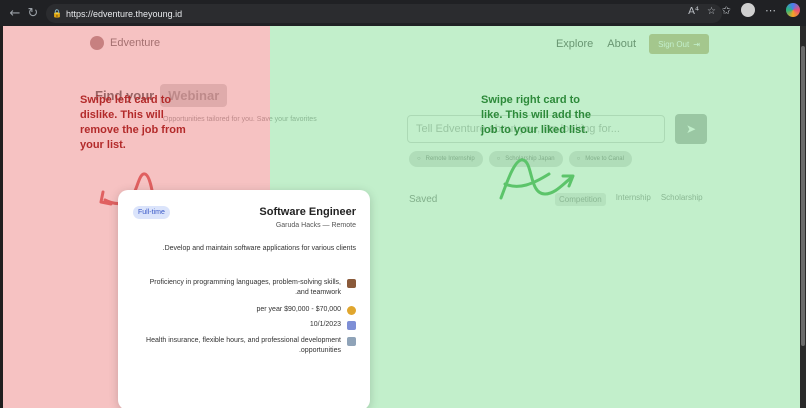  What do you see at coordinates (315, 225) in the screenshot?
I see `job-company: Garuda Hacks — Remote` at bounding box center [315, 225].